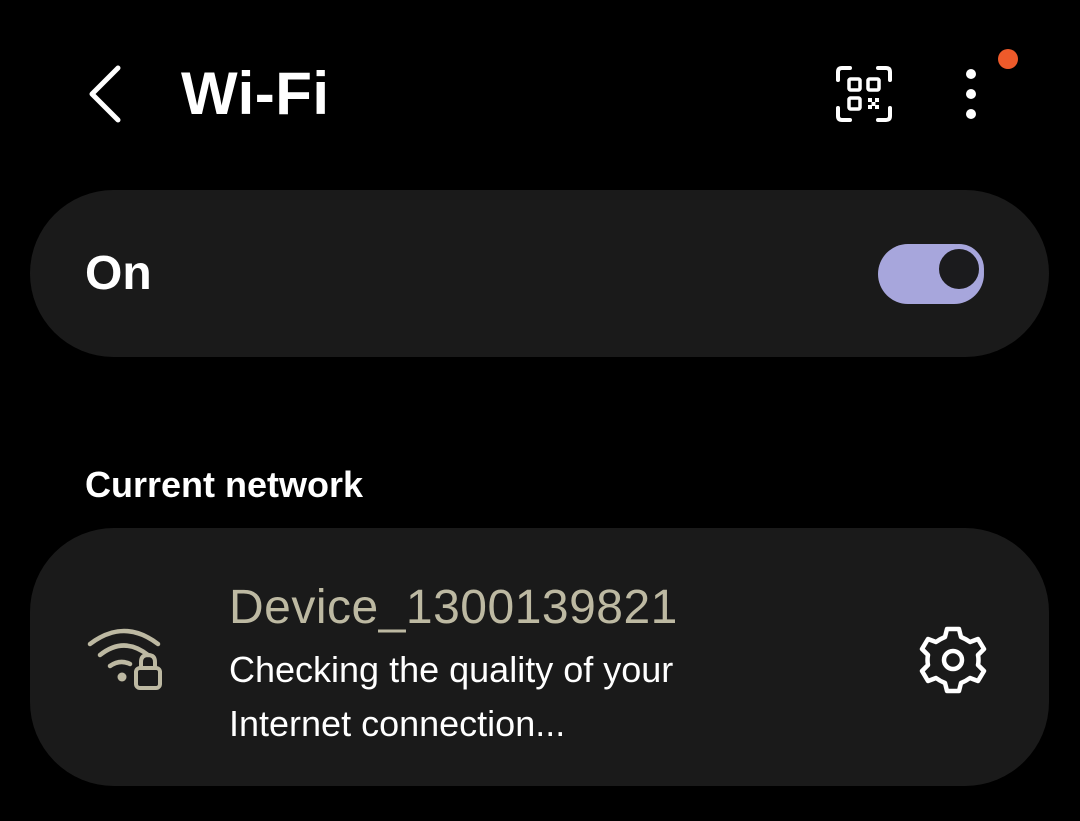 Image resolution: width=1080 pixels, height=821 pixels. I want to click on section-title-current-network: Current network, so click(224, 484).